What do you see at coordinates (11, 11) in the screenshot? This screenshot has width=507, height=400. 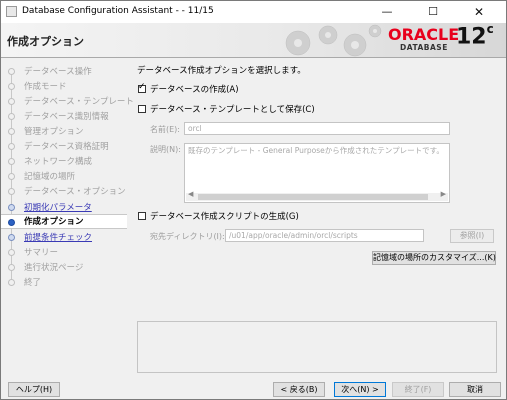 I see `app-icon` at bounding box center [11, 11].